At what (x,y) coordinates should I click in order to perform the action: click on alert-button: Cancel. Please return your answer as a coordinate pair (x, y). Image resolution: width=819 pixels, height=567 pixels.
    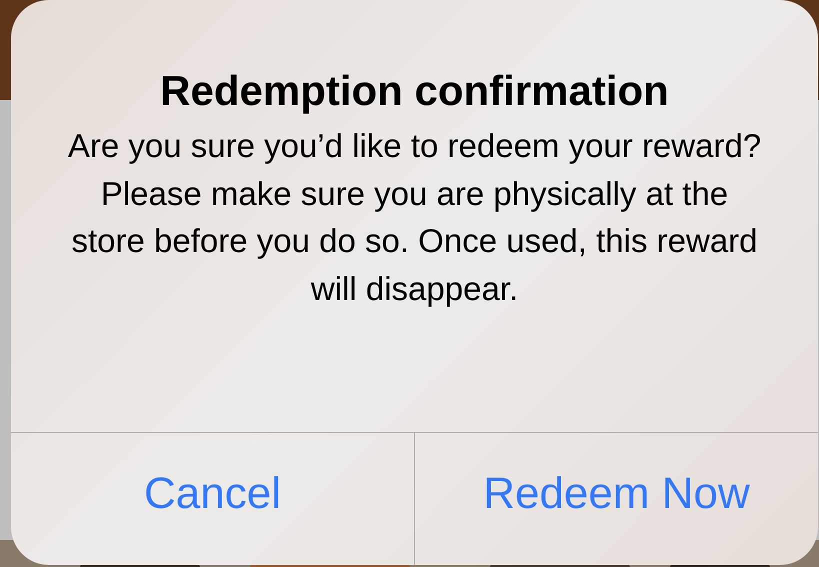
    Looking at the image, I should click on (212, 499).